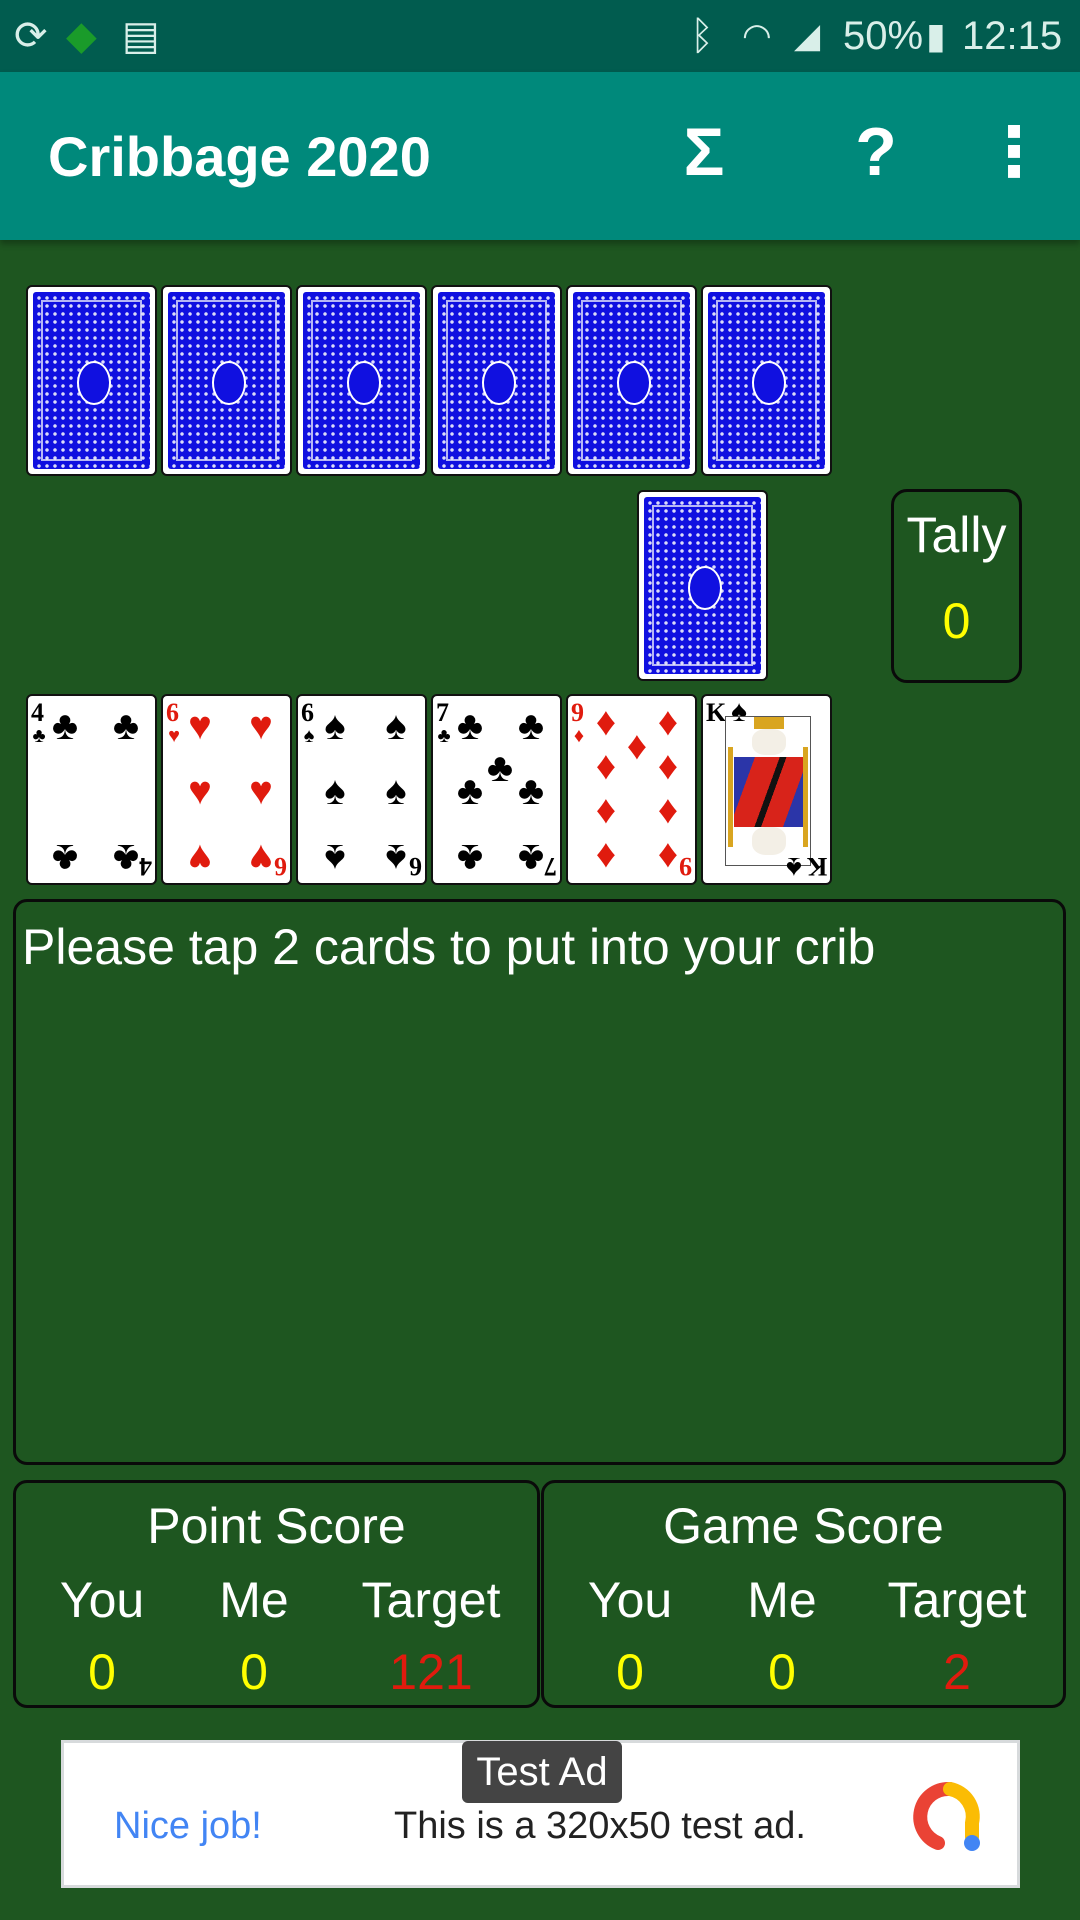 This screenshot has height=1920, width=1080. Describe the element at coordinates (496, 789) in the screenshot. I see `hand-card-7-clubs: 7 ♣ ♣ ♣ ♣ ♣ ♣ ♣ ♣ 7` at that location.